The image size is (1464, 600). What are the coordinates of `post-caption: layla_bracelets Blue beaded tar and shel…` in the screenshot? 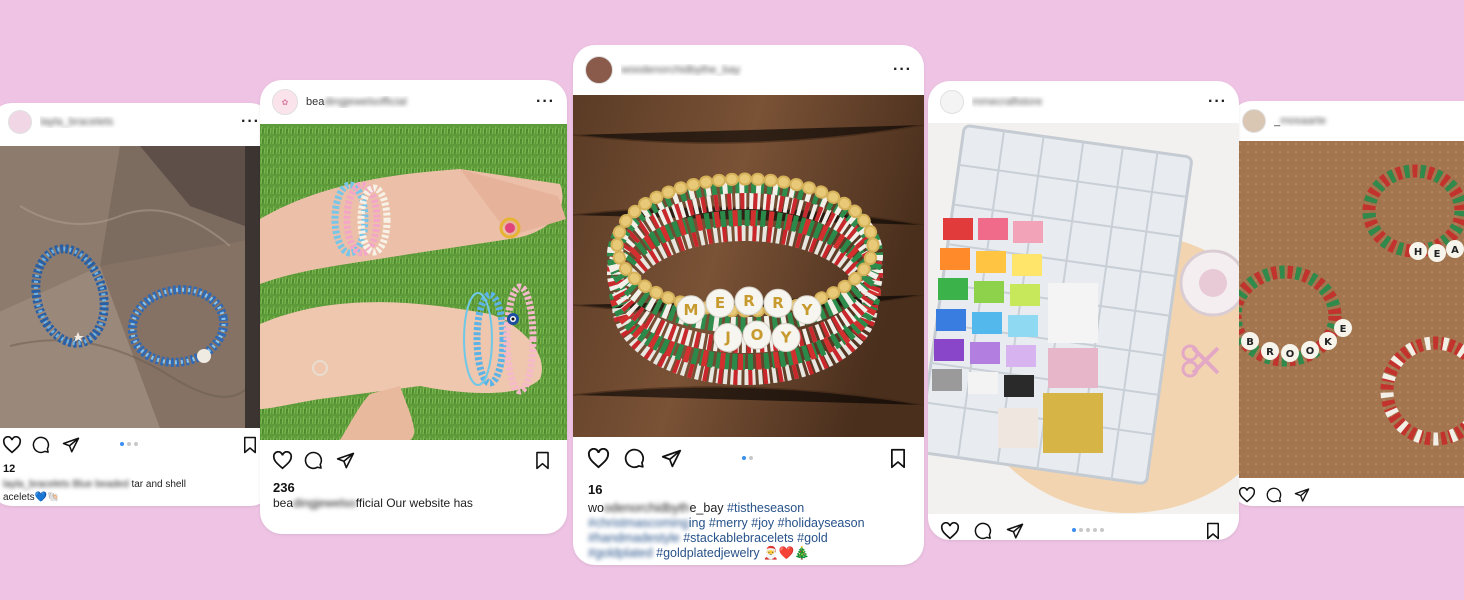 It's located at (94, 491).